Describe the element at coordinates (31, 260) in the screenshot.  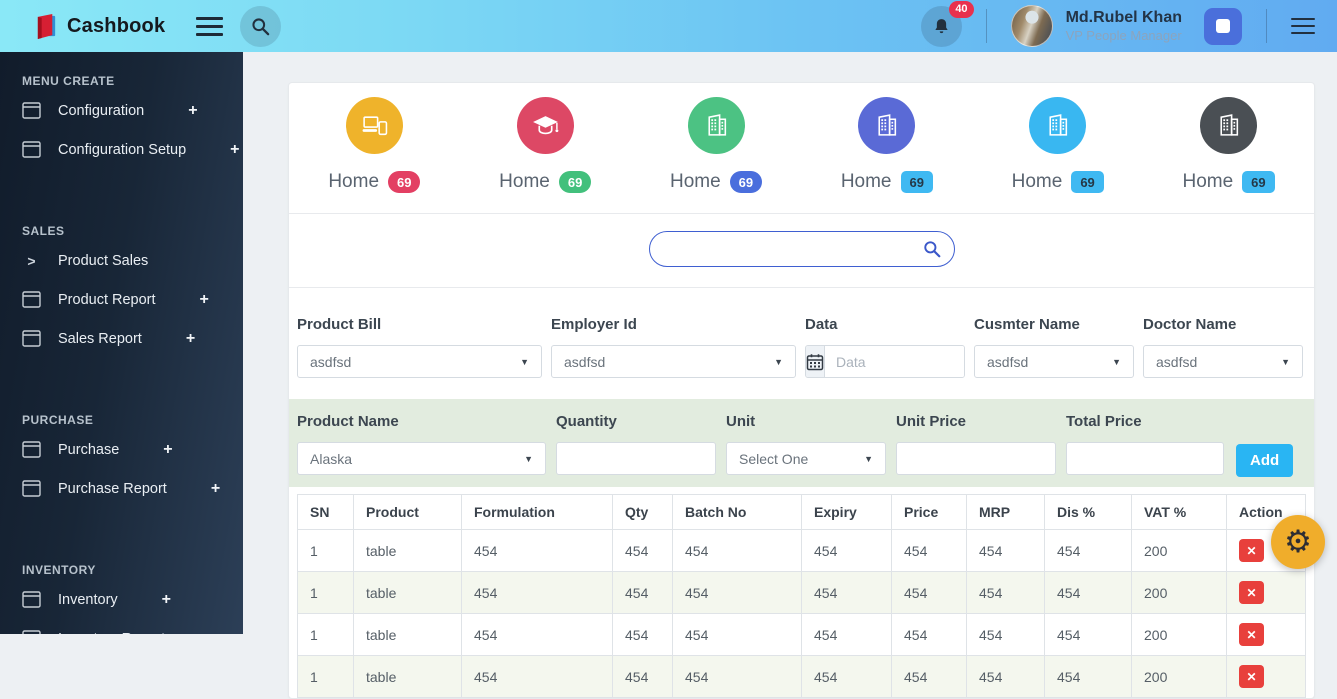
I see `chevron-right-icon: >` at that location.